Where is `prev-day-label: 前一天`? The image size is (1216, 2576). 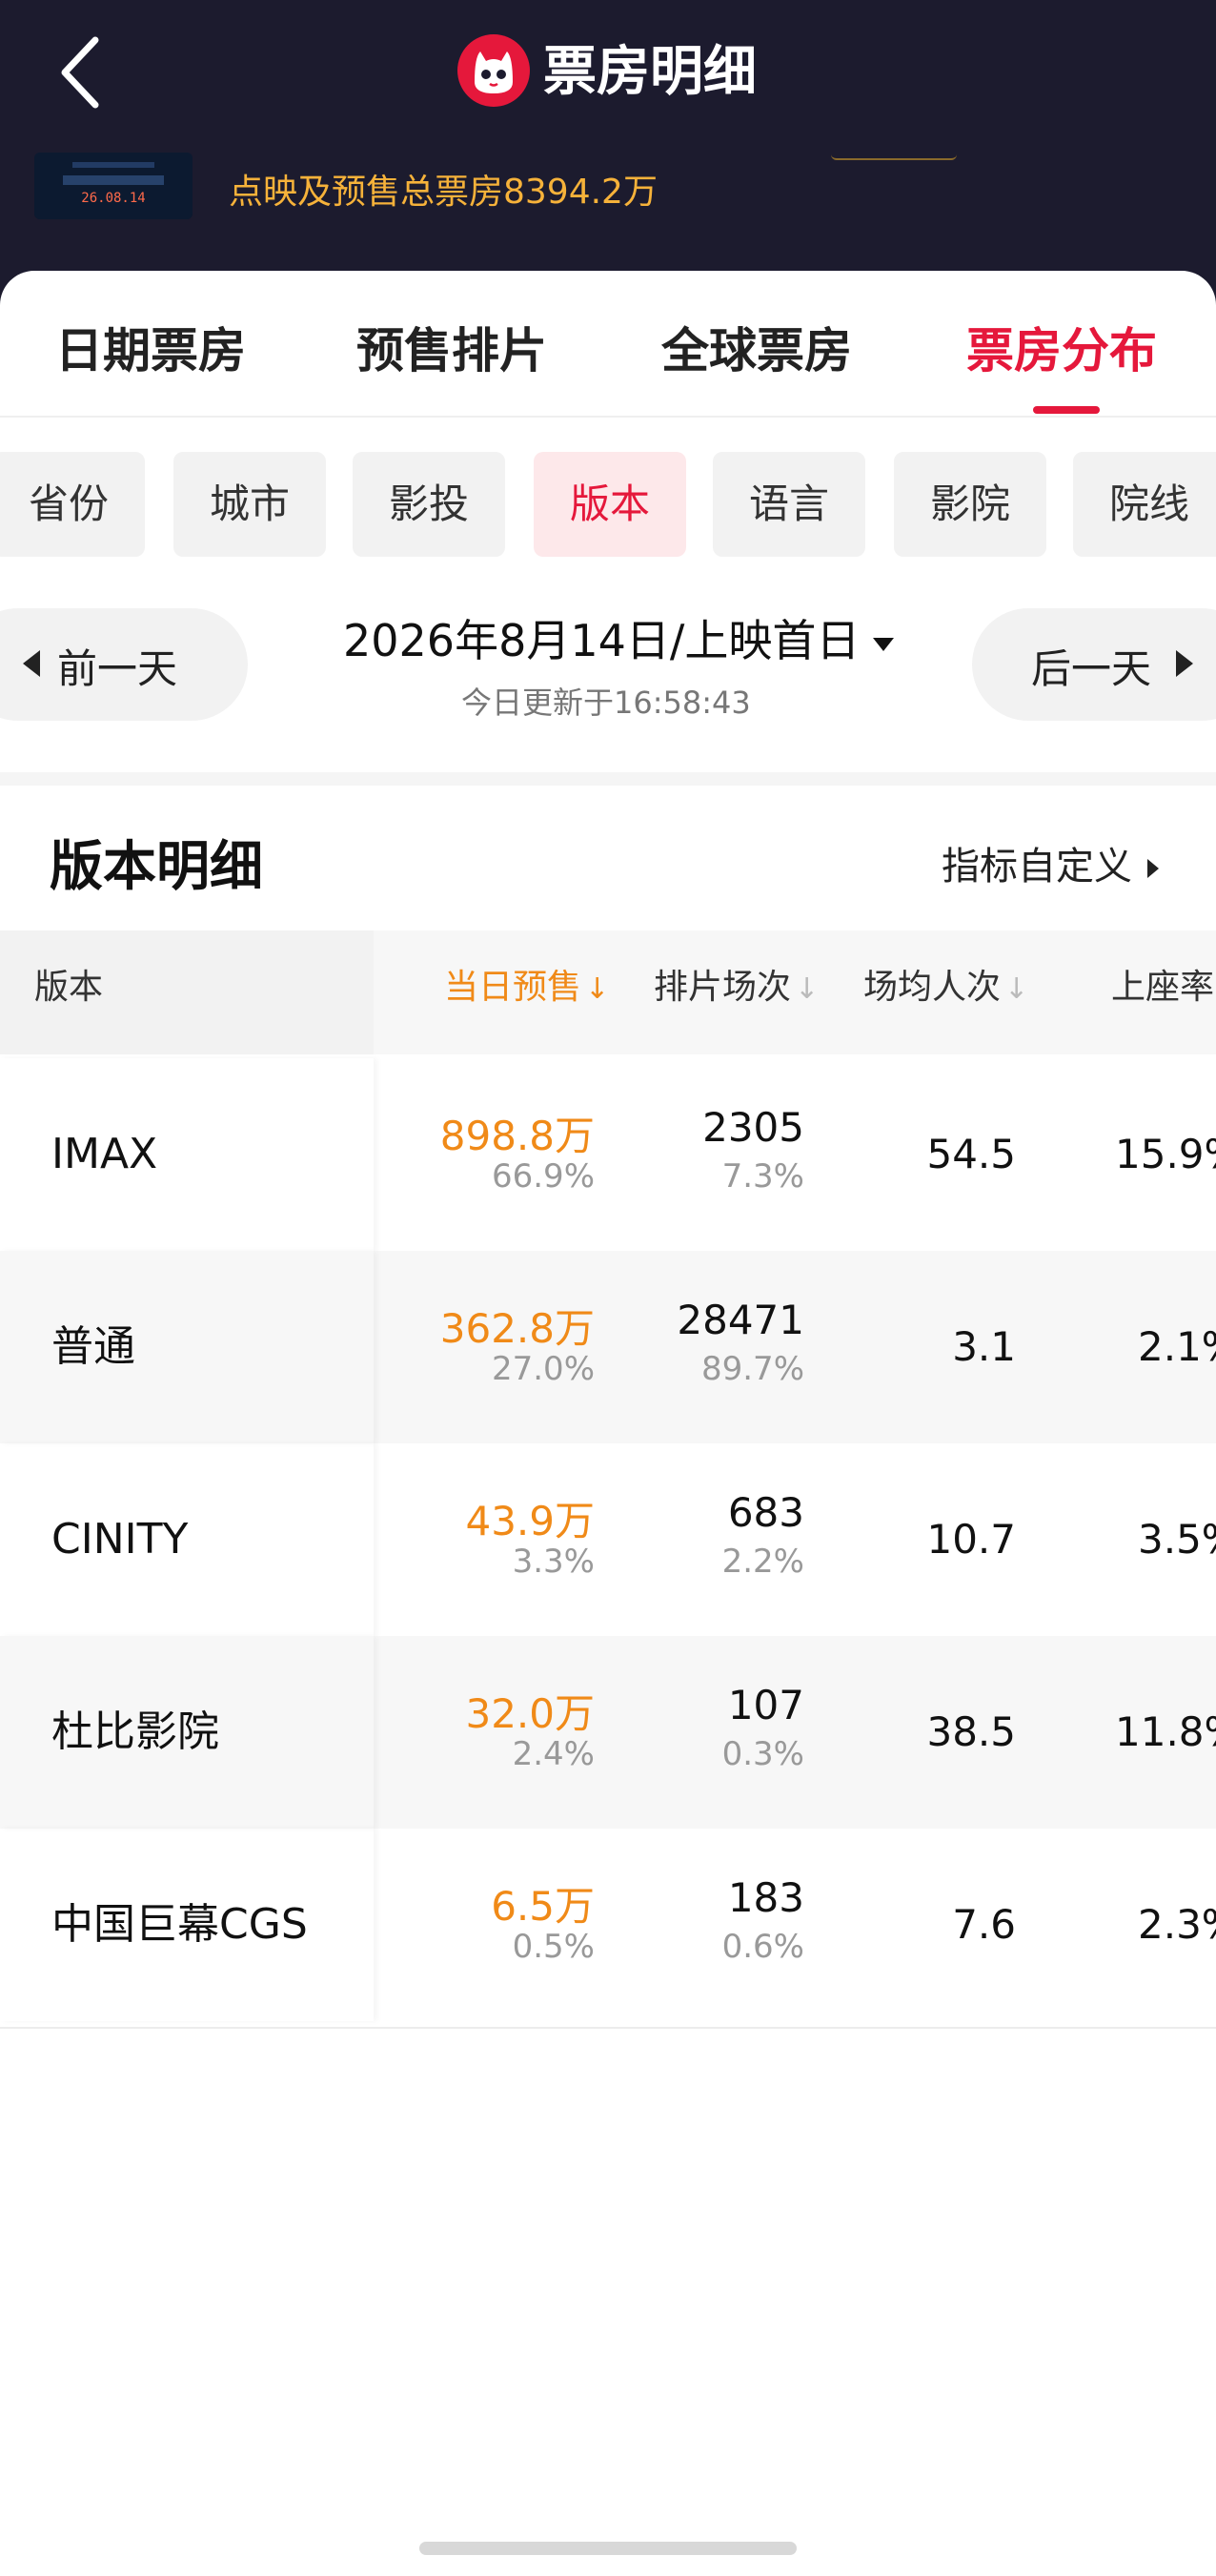
prev-day-label: 前一天 is located at coordinates (117, 668).